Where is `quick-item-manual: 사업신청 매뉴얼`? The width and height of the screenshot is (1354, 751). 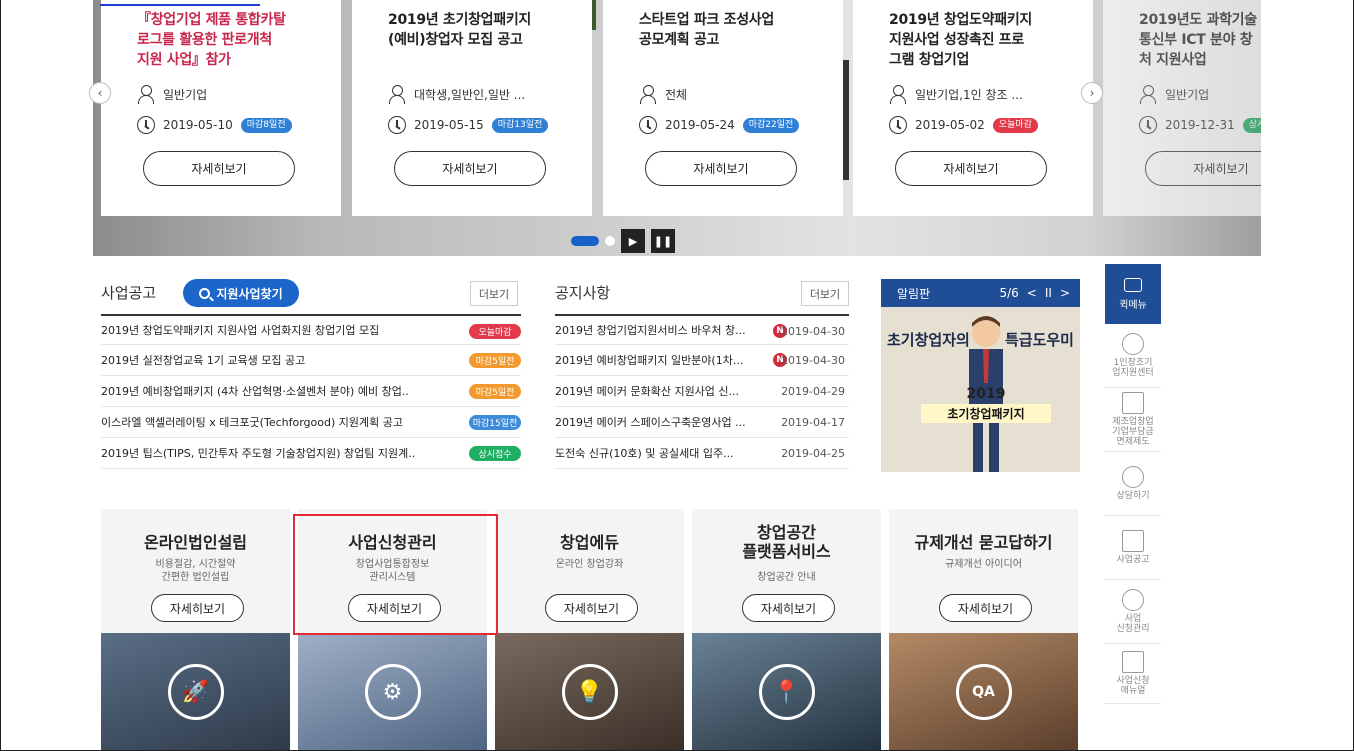
quick-item-manual: 사업신청 매뉴얼 is located at coordinates (1133, 674).